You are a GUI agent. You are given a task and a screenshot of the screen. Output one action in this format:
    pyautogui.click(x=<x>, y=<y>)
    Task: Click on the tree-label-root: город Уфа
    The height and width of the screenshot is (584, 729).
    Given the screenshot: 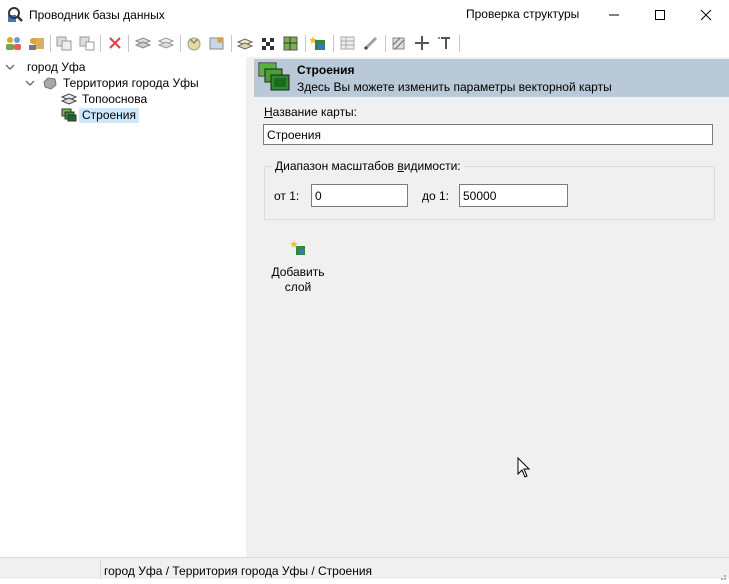 What is the action you would take?
    pyautogui.click(x=56, y=66)
    